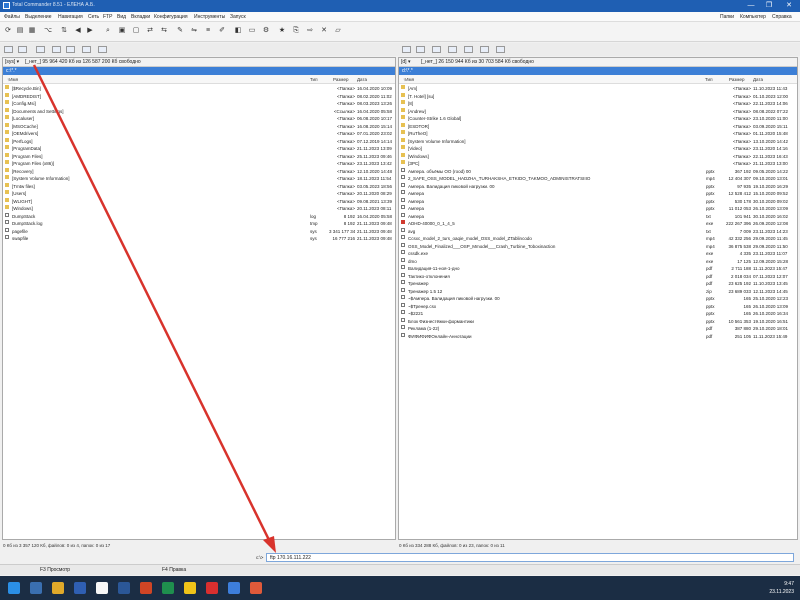 This screenshot has height=600, width=800. I want to click on ftp-connect-icon: ⇄, so click(150, 31).